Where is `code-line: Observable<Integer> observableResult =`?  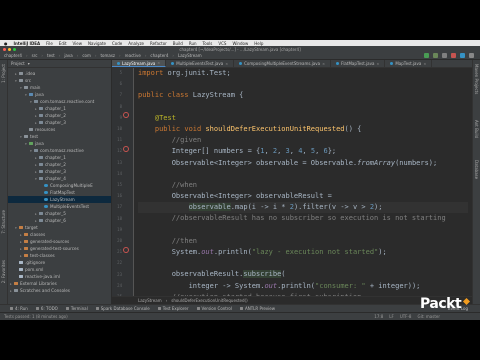
code-line: Observable<Integer> observableResult = is located at coordinates (303, 196).